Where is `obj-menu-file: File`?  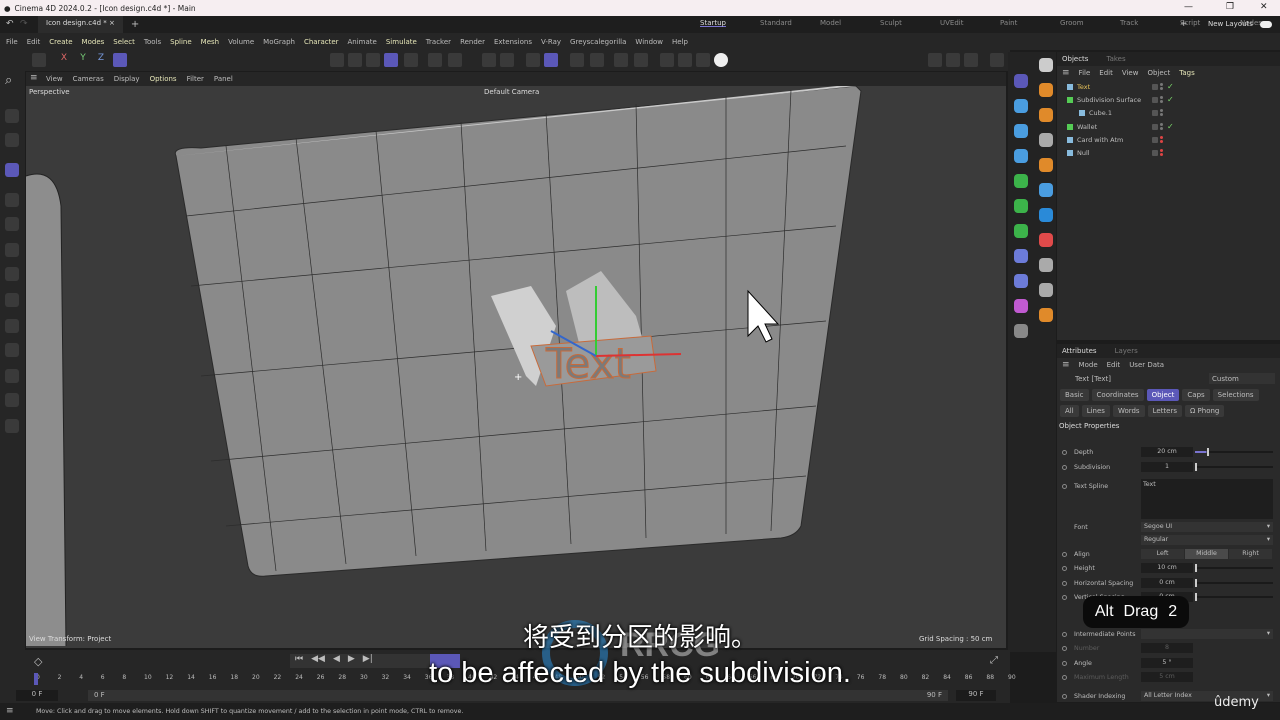 obj-menu-file: File is located at coordinates (1085, 73).